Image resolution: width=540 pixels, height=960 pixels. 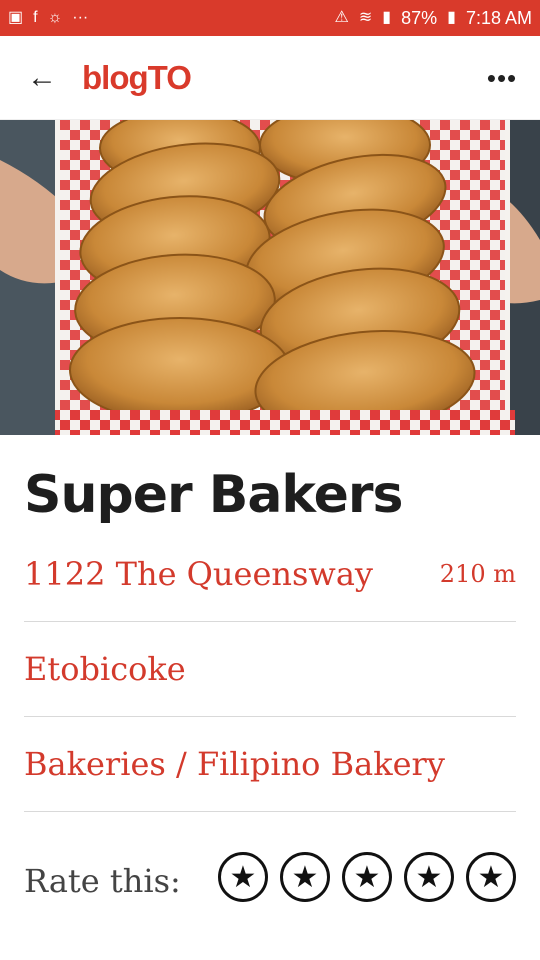 I want to click on address-link: 1122 The Queensway, so click(x=198, y=574).